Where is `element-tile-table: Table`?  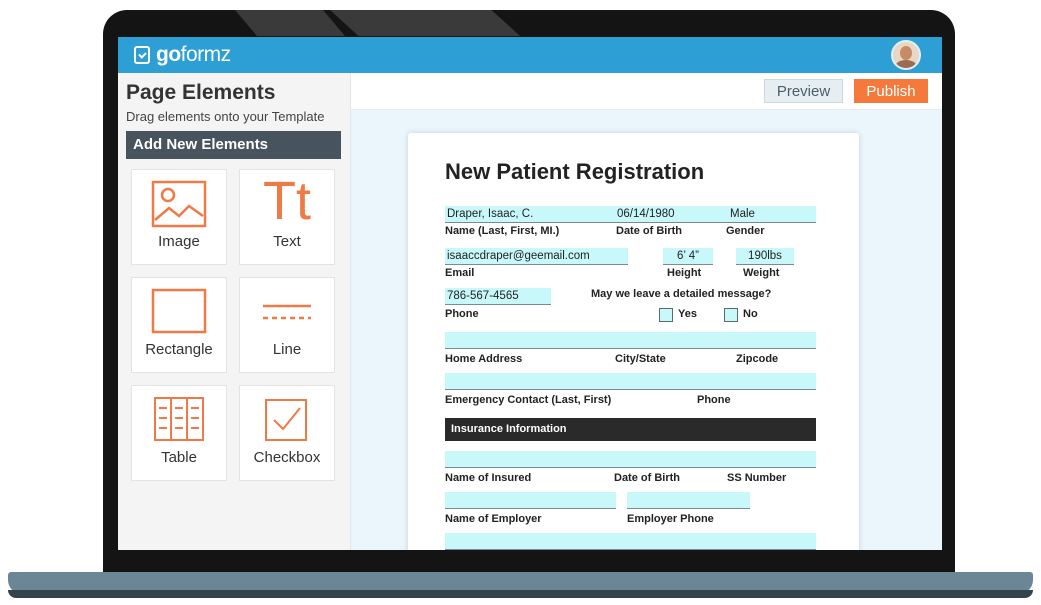
element-tile-table: Table is located at coordinates (179, 433).